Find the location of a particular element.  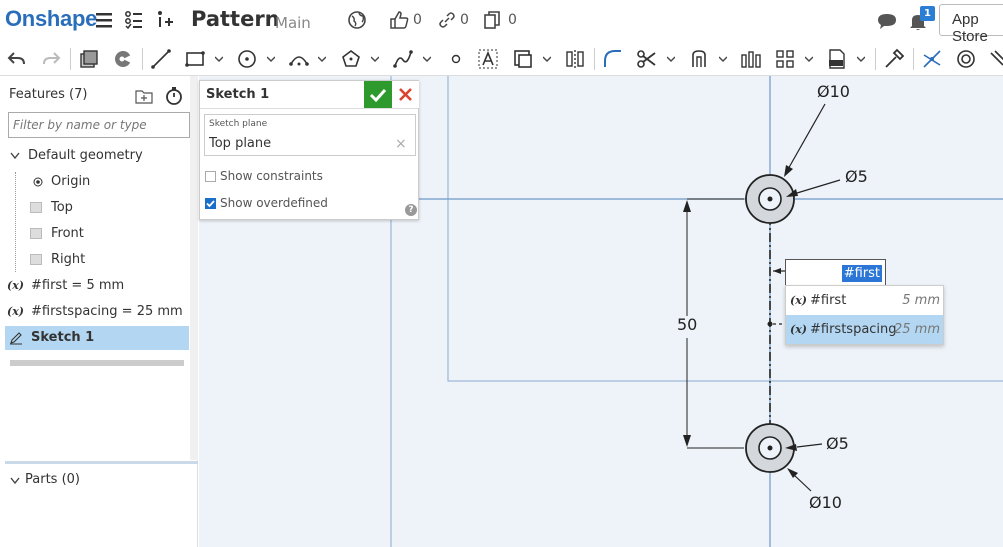

sketch-plane-label: Sketch plane is located at coordinates (238, 124).